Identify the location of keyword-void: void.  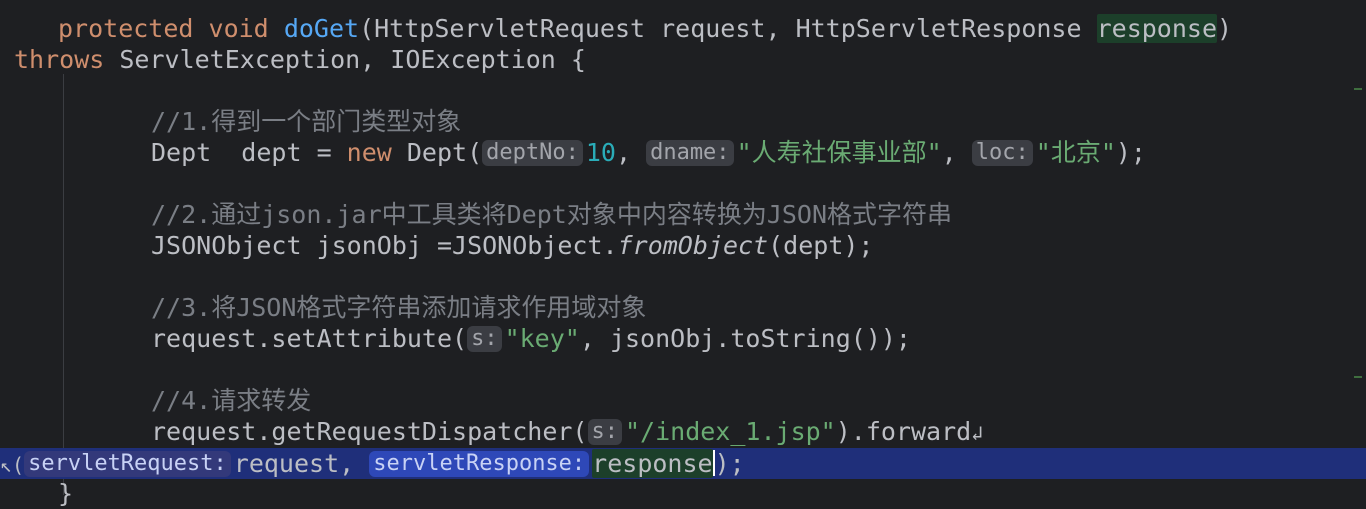
(238, 28).